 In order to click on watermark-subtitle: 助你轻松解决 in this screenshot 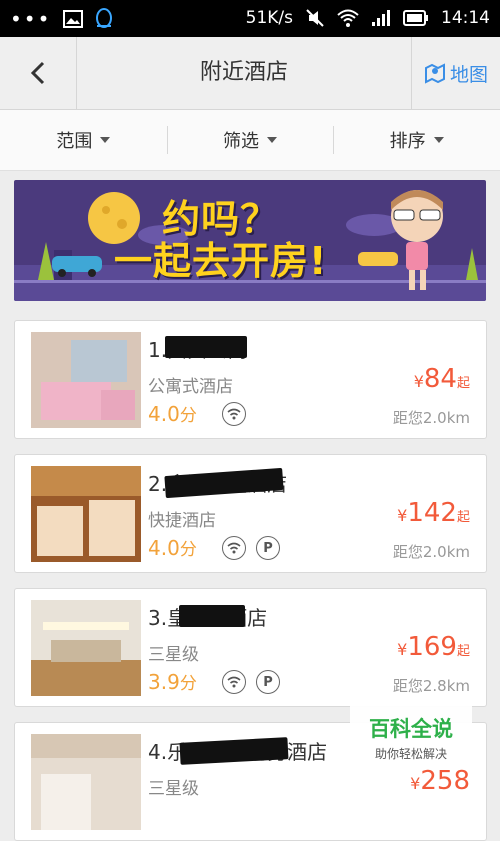, I will do `click(410, 754)`.